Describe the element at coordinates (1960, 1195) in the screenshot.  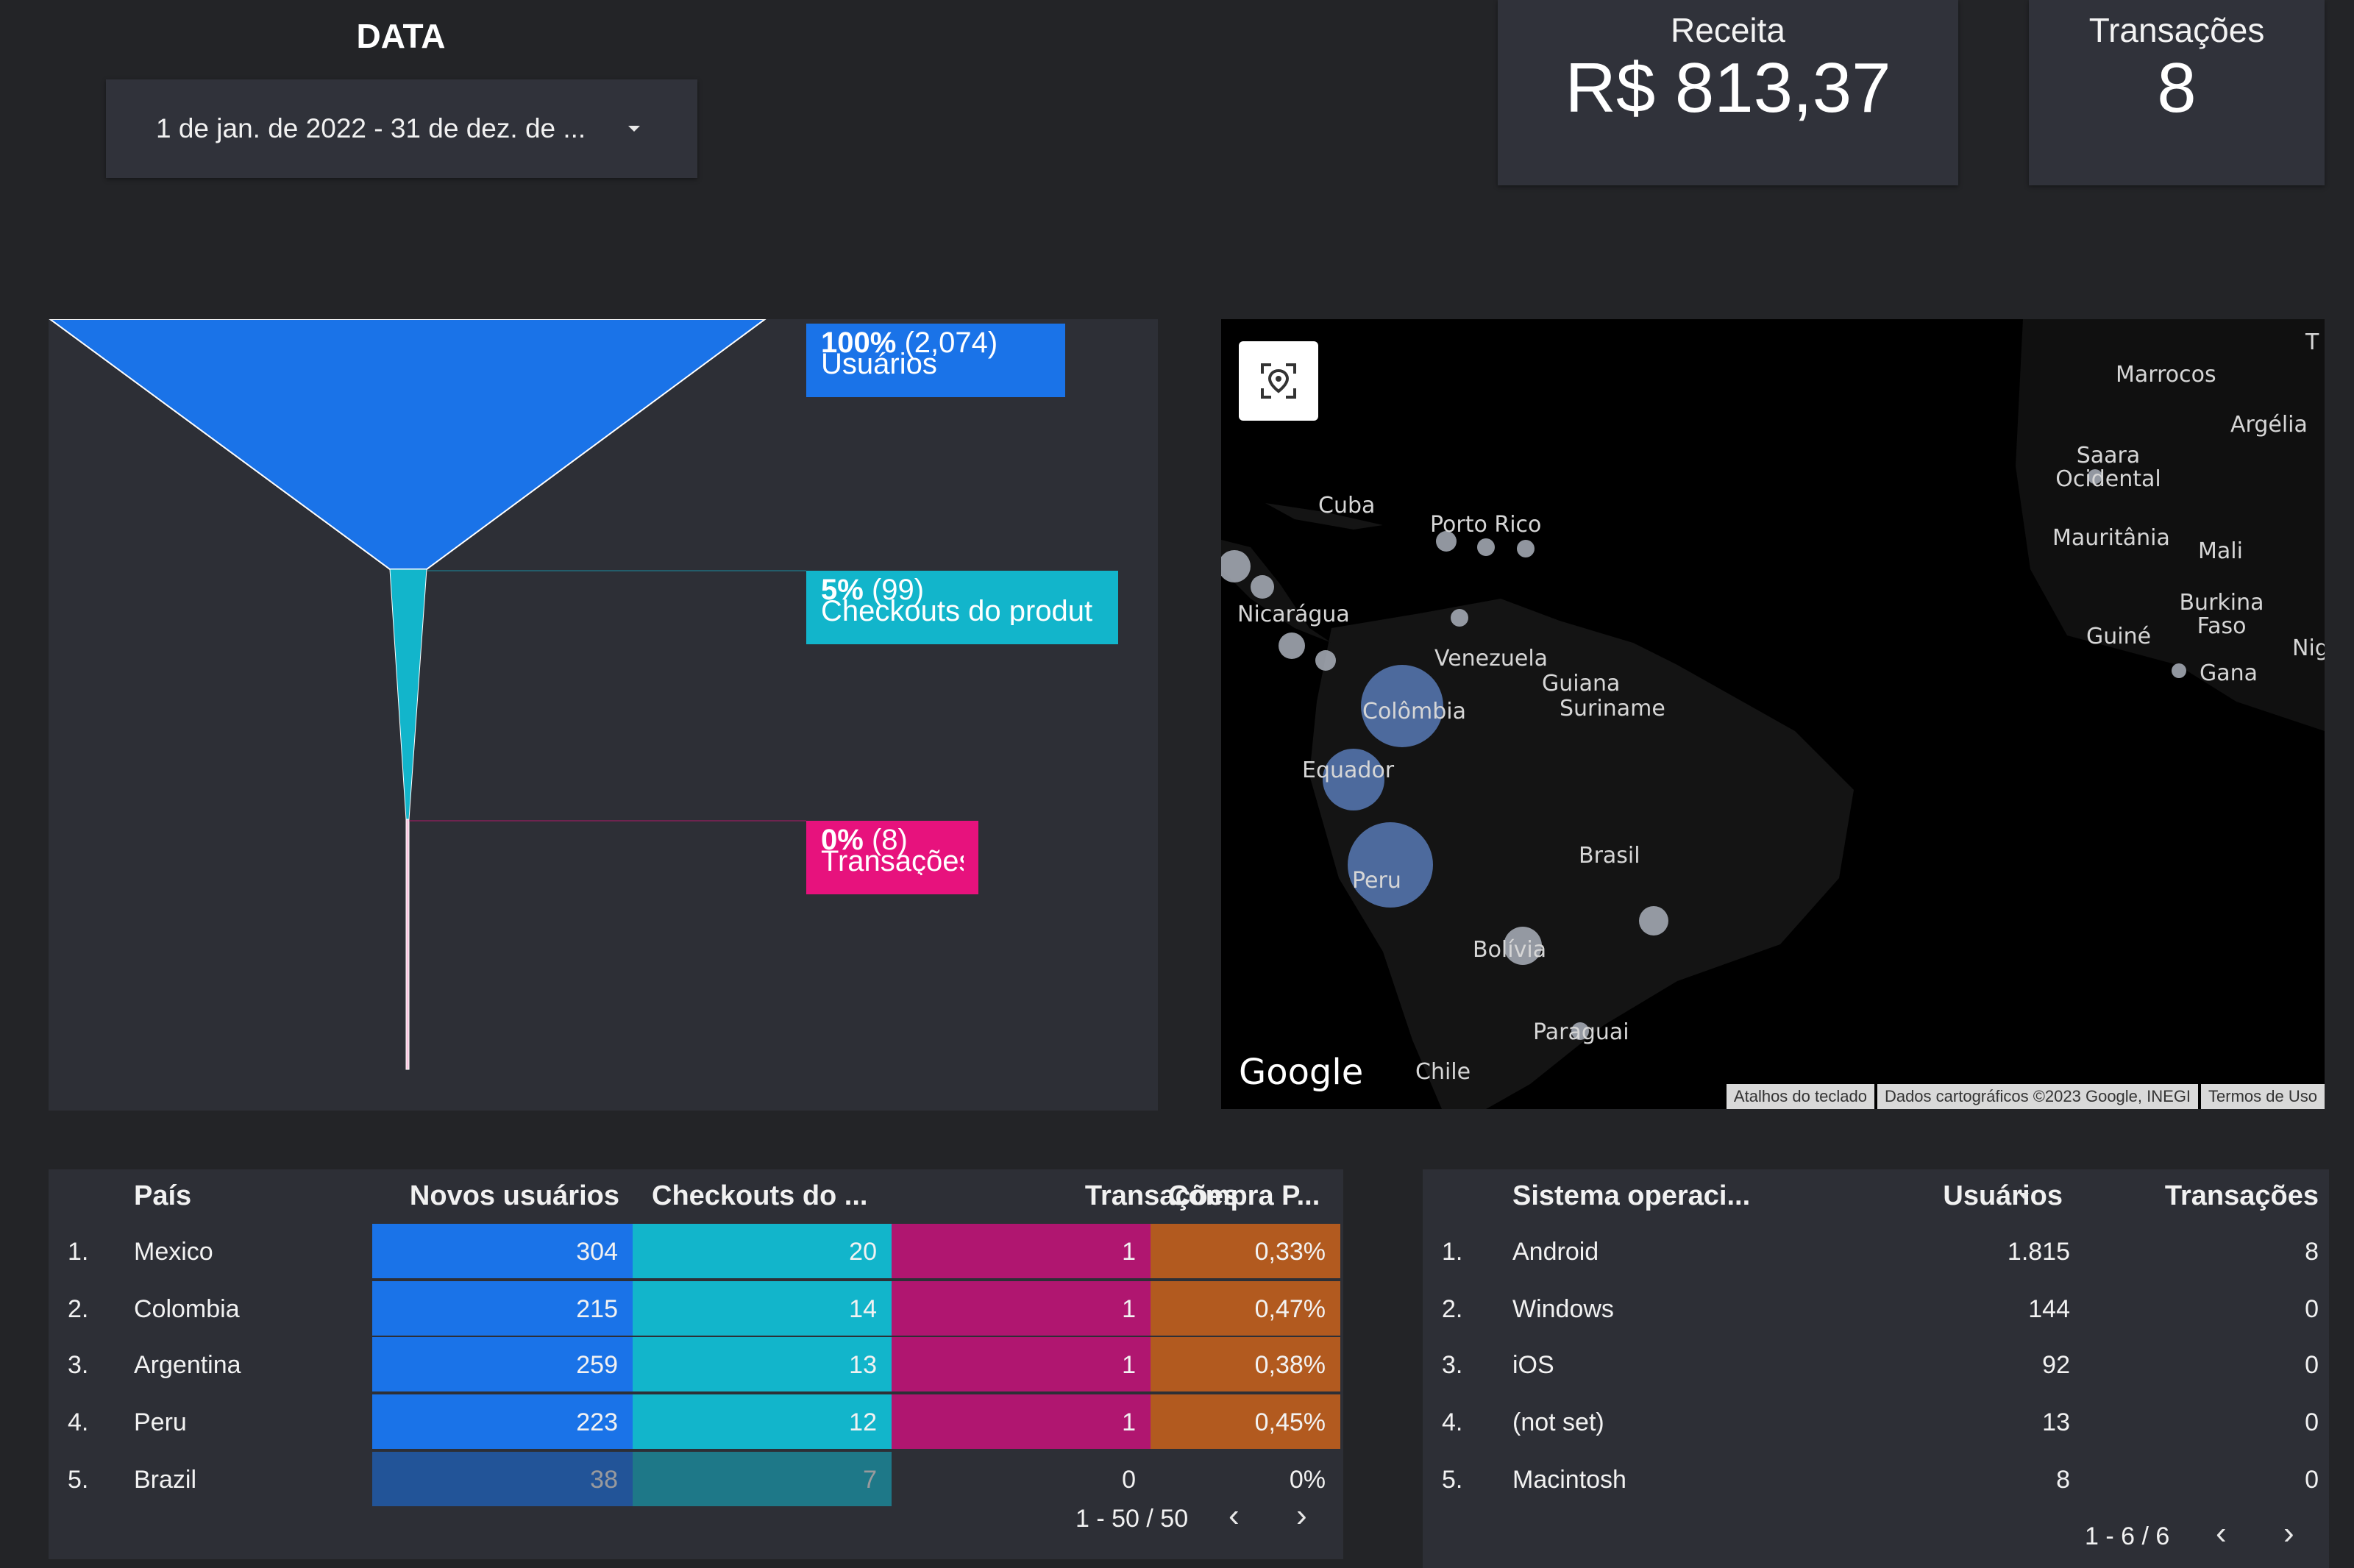
I see `column-header-usuarios: Usuários` at that location.